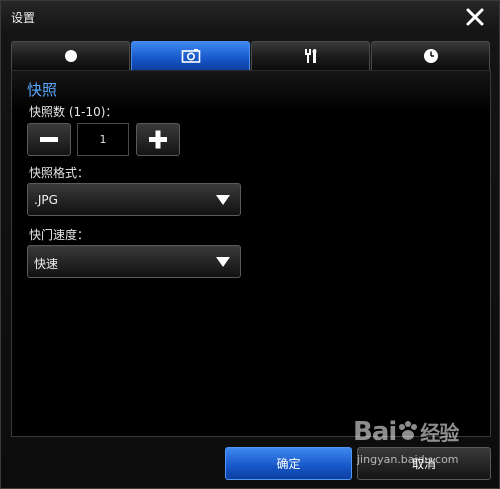  I want to click on ok-button: 确定, so click(288, 463).